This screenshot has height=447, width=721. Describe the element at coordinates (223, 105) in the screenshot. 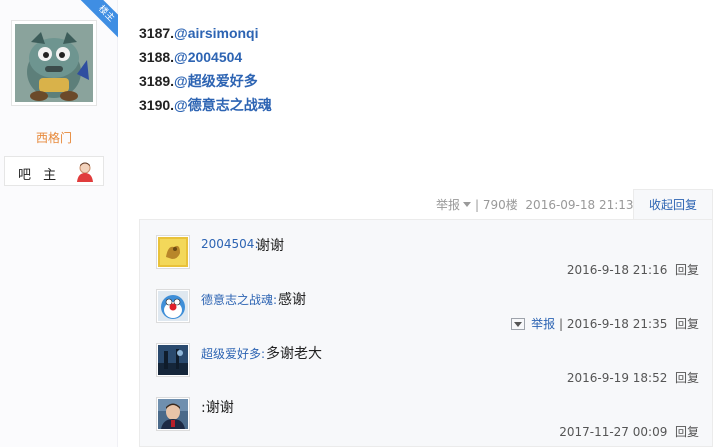

I see `mention-link: @德意志之战魂` at that location.